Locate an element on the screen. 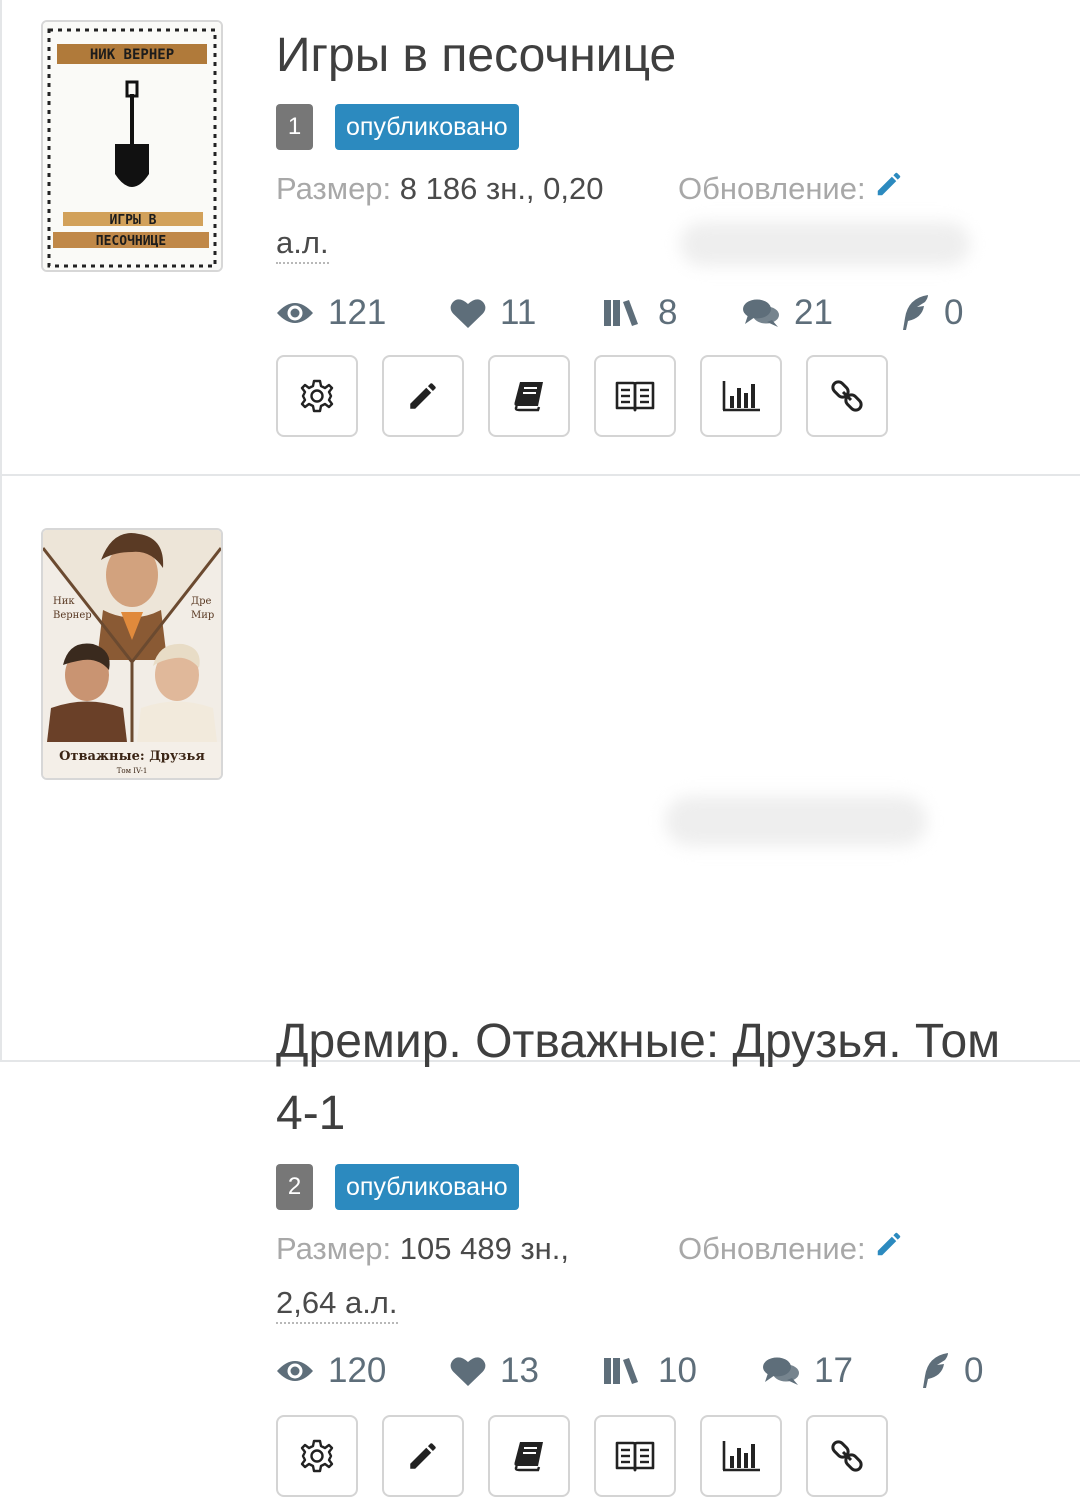 The width and height of the screenshot is (1080, 1499). order-badge: 2 is located at coordinates (294, 1187).